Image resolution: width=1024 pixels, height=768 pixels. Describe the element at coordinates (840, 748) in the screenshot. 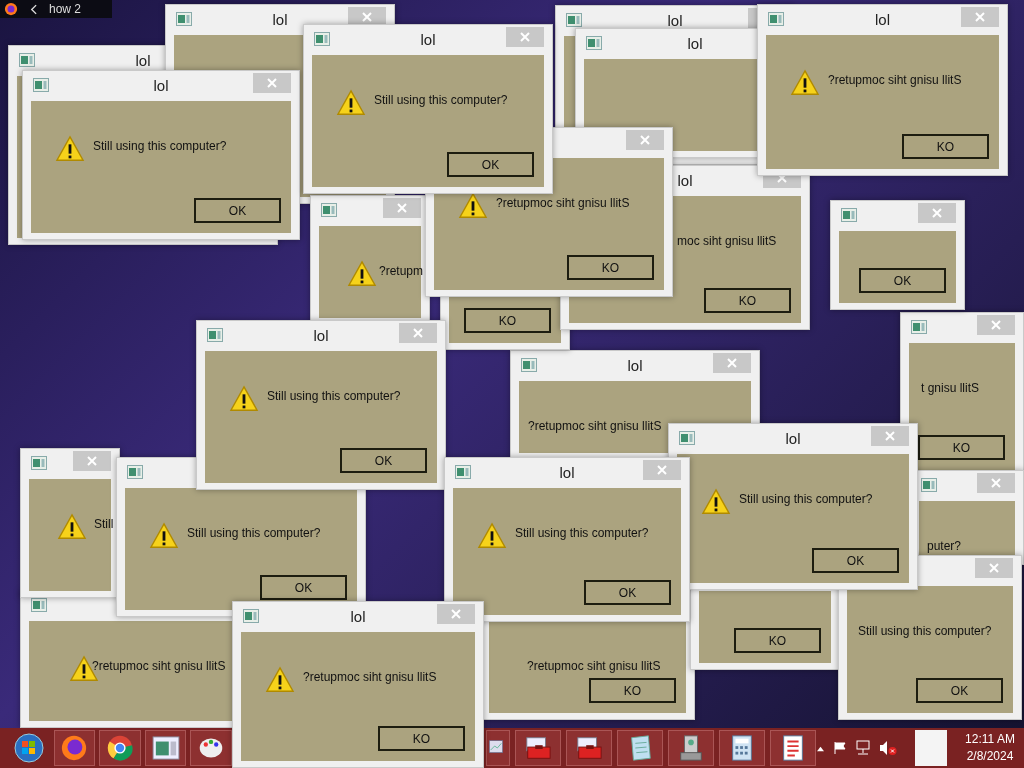

I see `flag-icon` at that location.